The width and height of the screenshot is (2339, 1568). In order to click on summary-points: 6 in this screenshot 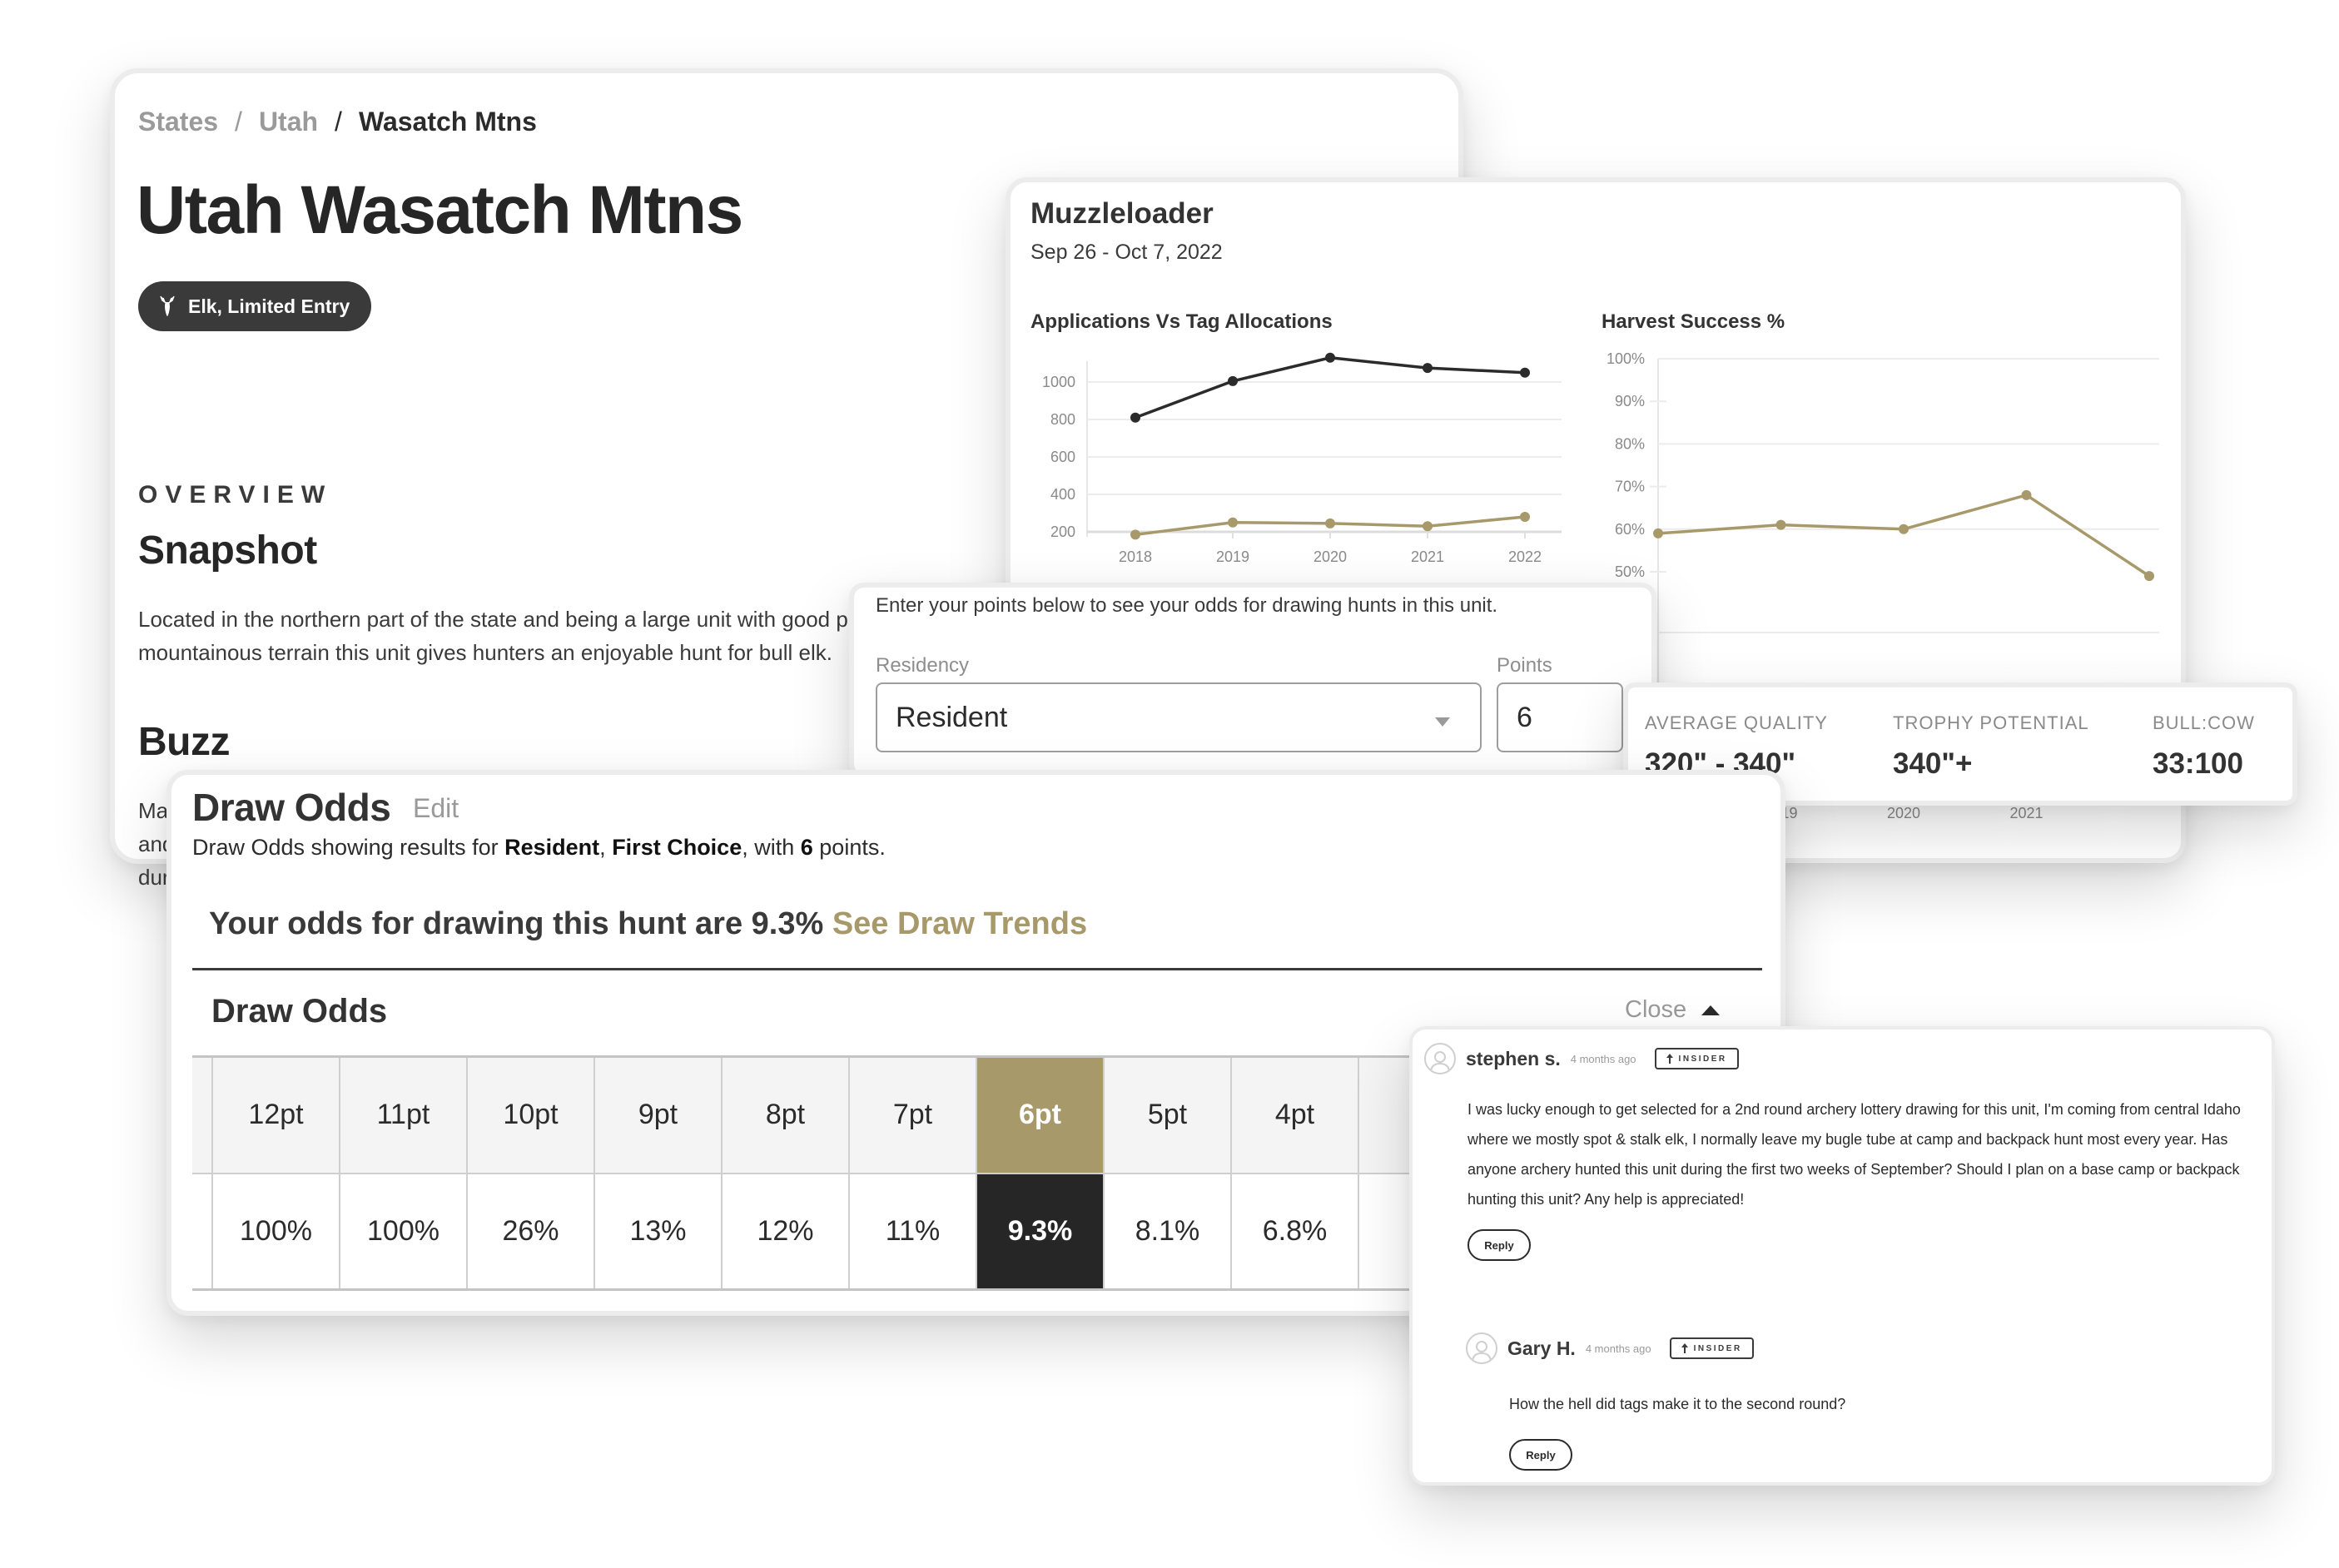, I will do `click(806, 847)`.